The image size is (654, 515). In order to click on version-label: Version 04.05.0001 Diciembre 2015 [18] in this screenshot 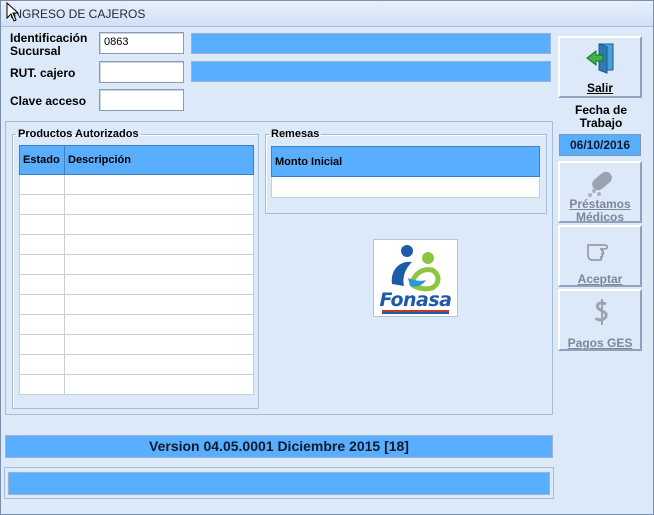, I will do `click(279, 446)`.